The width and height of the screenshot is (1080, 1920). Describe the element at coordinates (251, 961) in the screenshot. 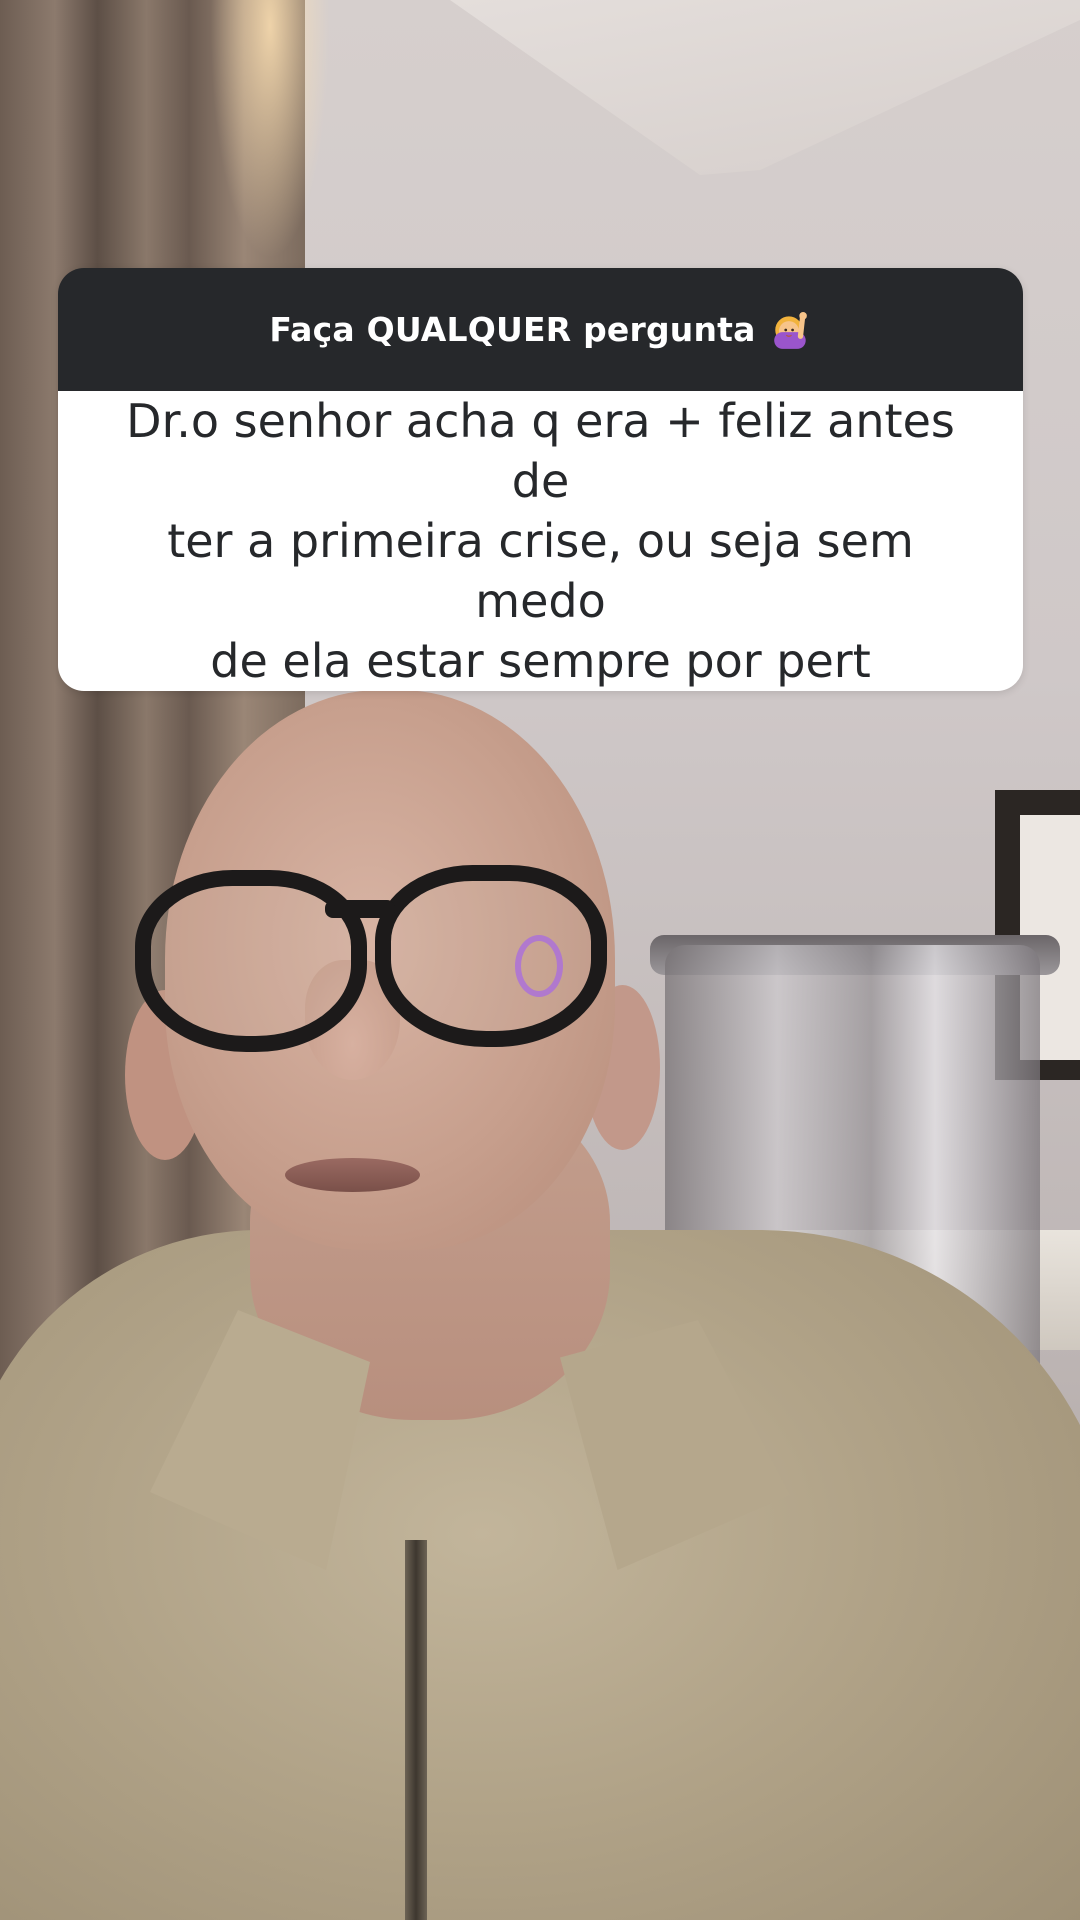

I see `glasses-left-lens` at that location.